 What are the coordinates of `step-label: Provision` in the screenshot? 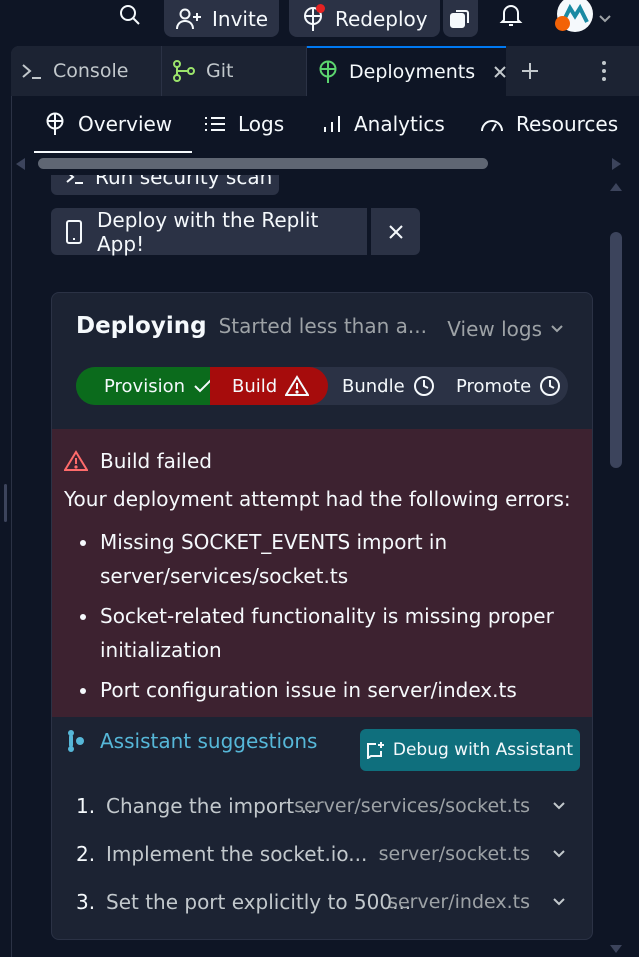 It's located at (145, 386).